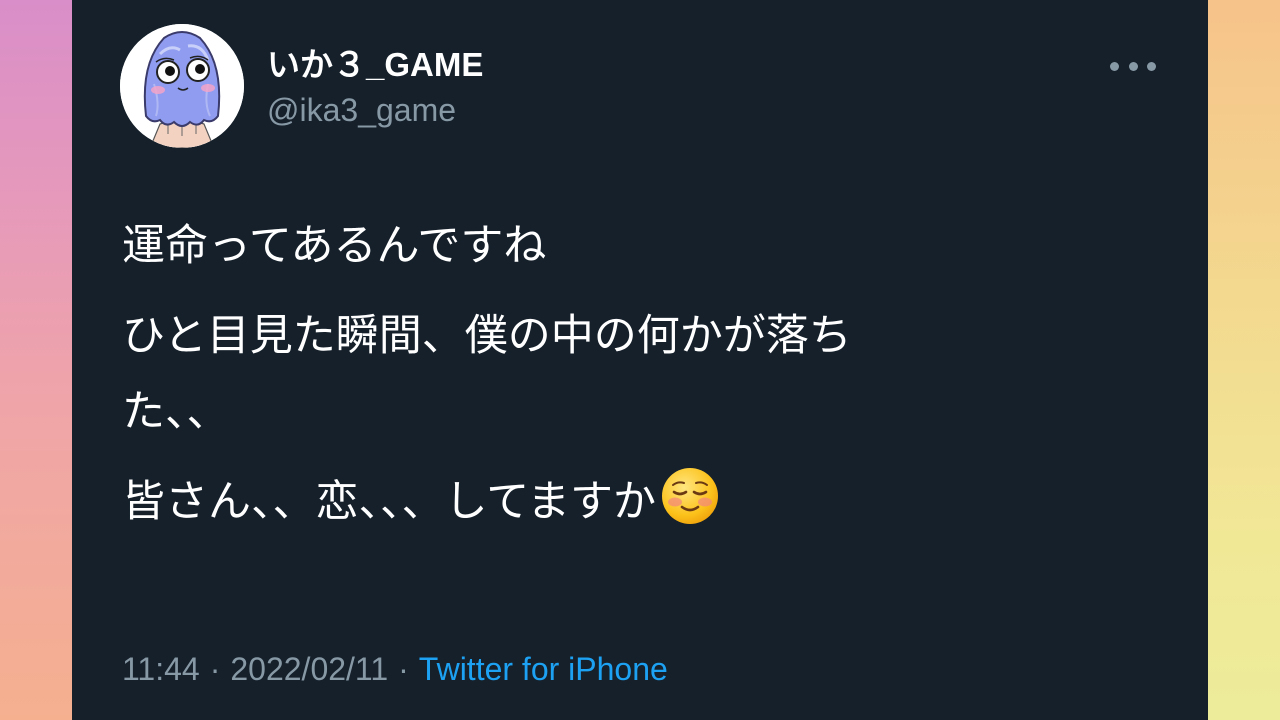 The width and height of the screenshot is (1280, 720). What do you see at coordinates (1244, 360) in the screenshot?
I see `background-gradient-right` at bounding box center [1244, 360].